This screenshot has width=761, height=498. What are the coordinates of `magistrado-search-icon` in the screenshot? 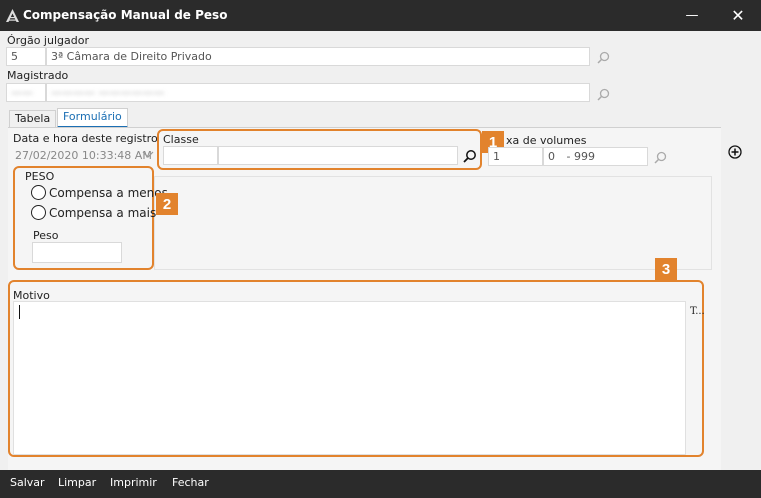 It's located at (603, 94).